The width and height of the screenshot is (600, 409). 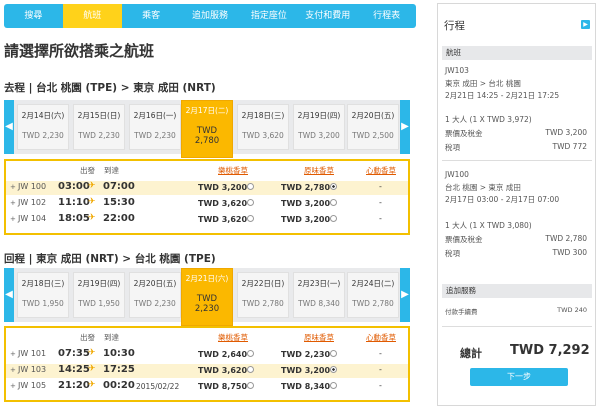 What do you see at coordinates (373, 295) in the screenshot?
I see `inbound-date-cell: 2月24日(二) TWD 2,780` at bounding box center [373, 295].